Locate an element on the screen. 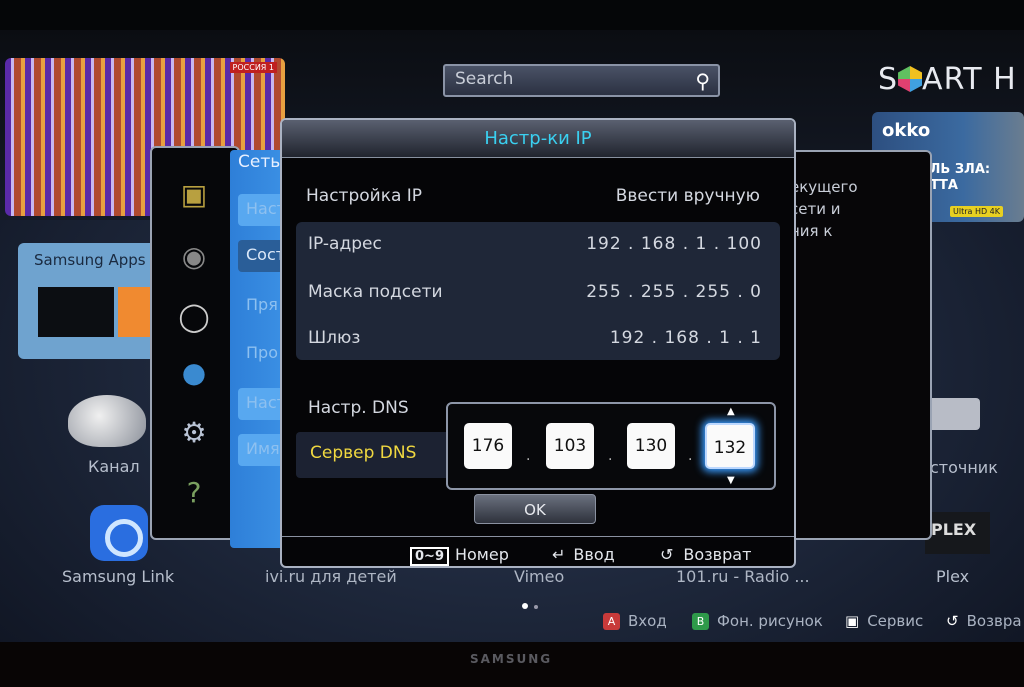 Image resolution: width=1024 pixels, height=687 pixels. enter-icon: ↵ is located at coordinates (559, 554).